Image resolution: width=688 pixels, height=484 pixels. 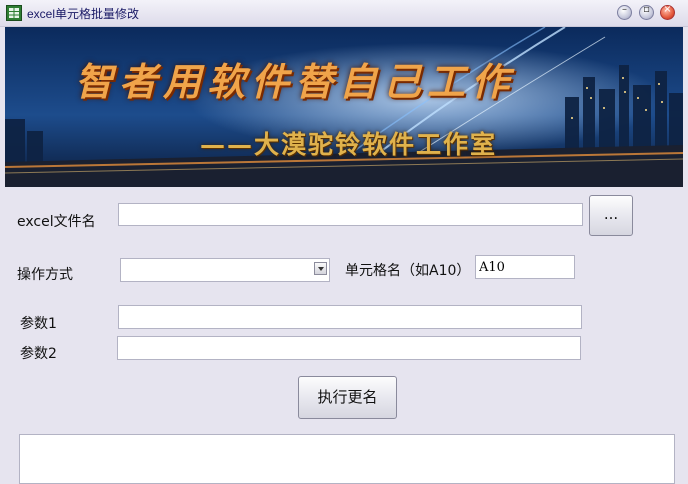 I want to click on maximize-icon: ▫, so click(x=646, y=9).